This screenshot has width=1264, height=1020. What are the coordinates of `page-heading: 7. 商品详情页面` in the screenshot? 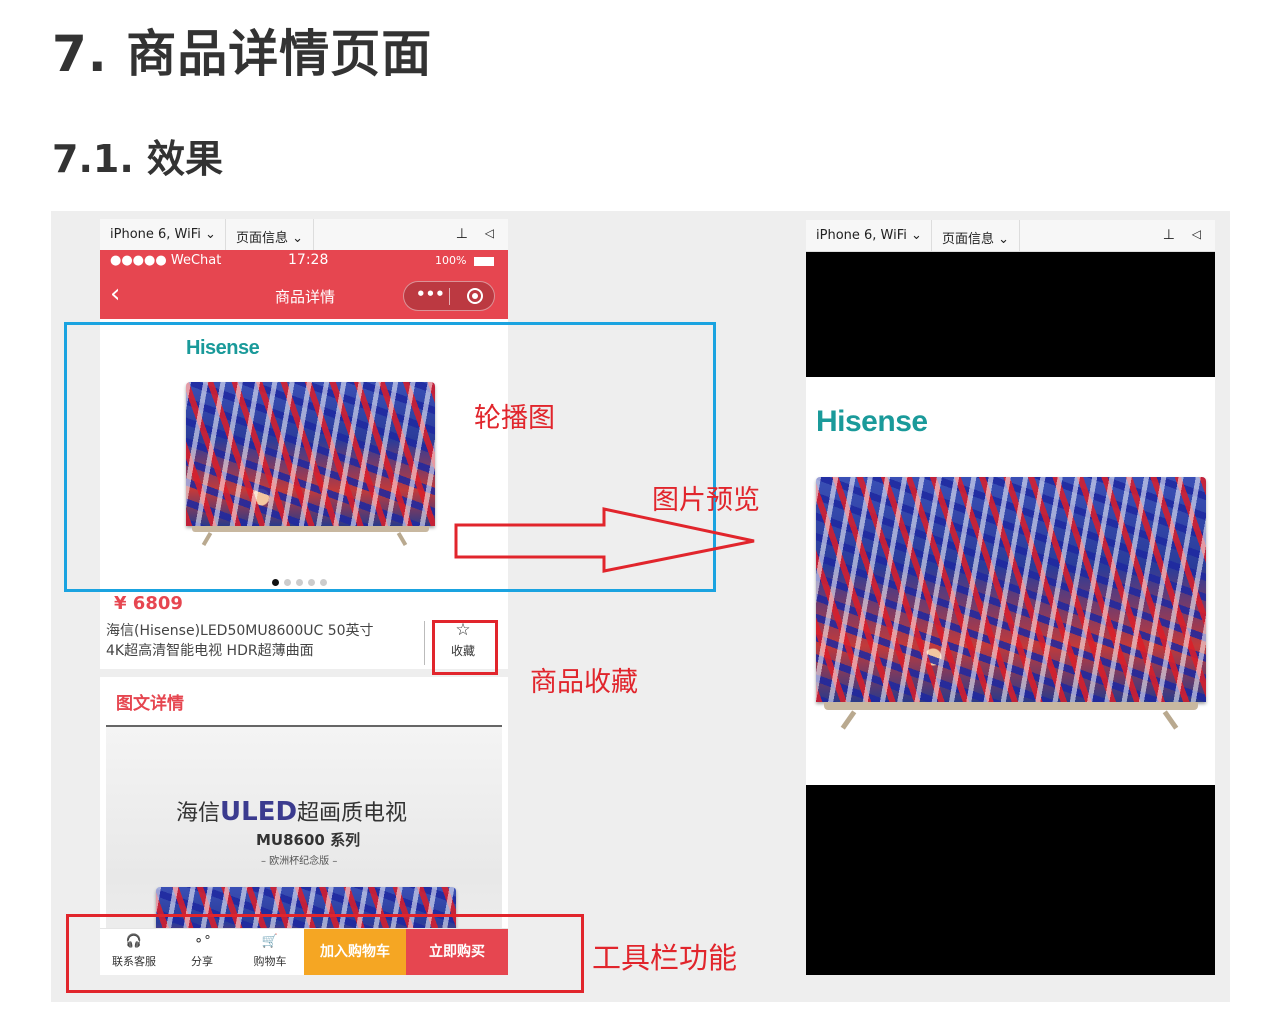 It's located at (242, 54).